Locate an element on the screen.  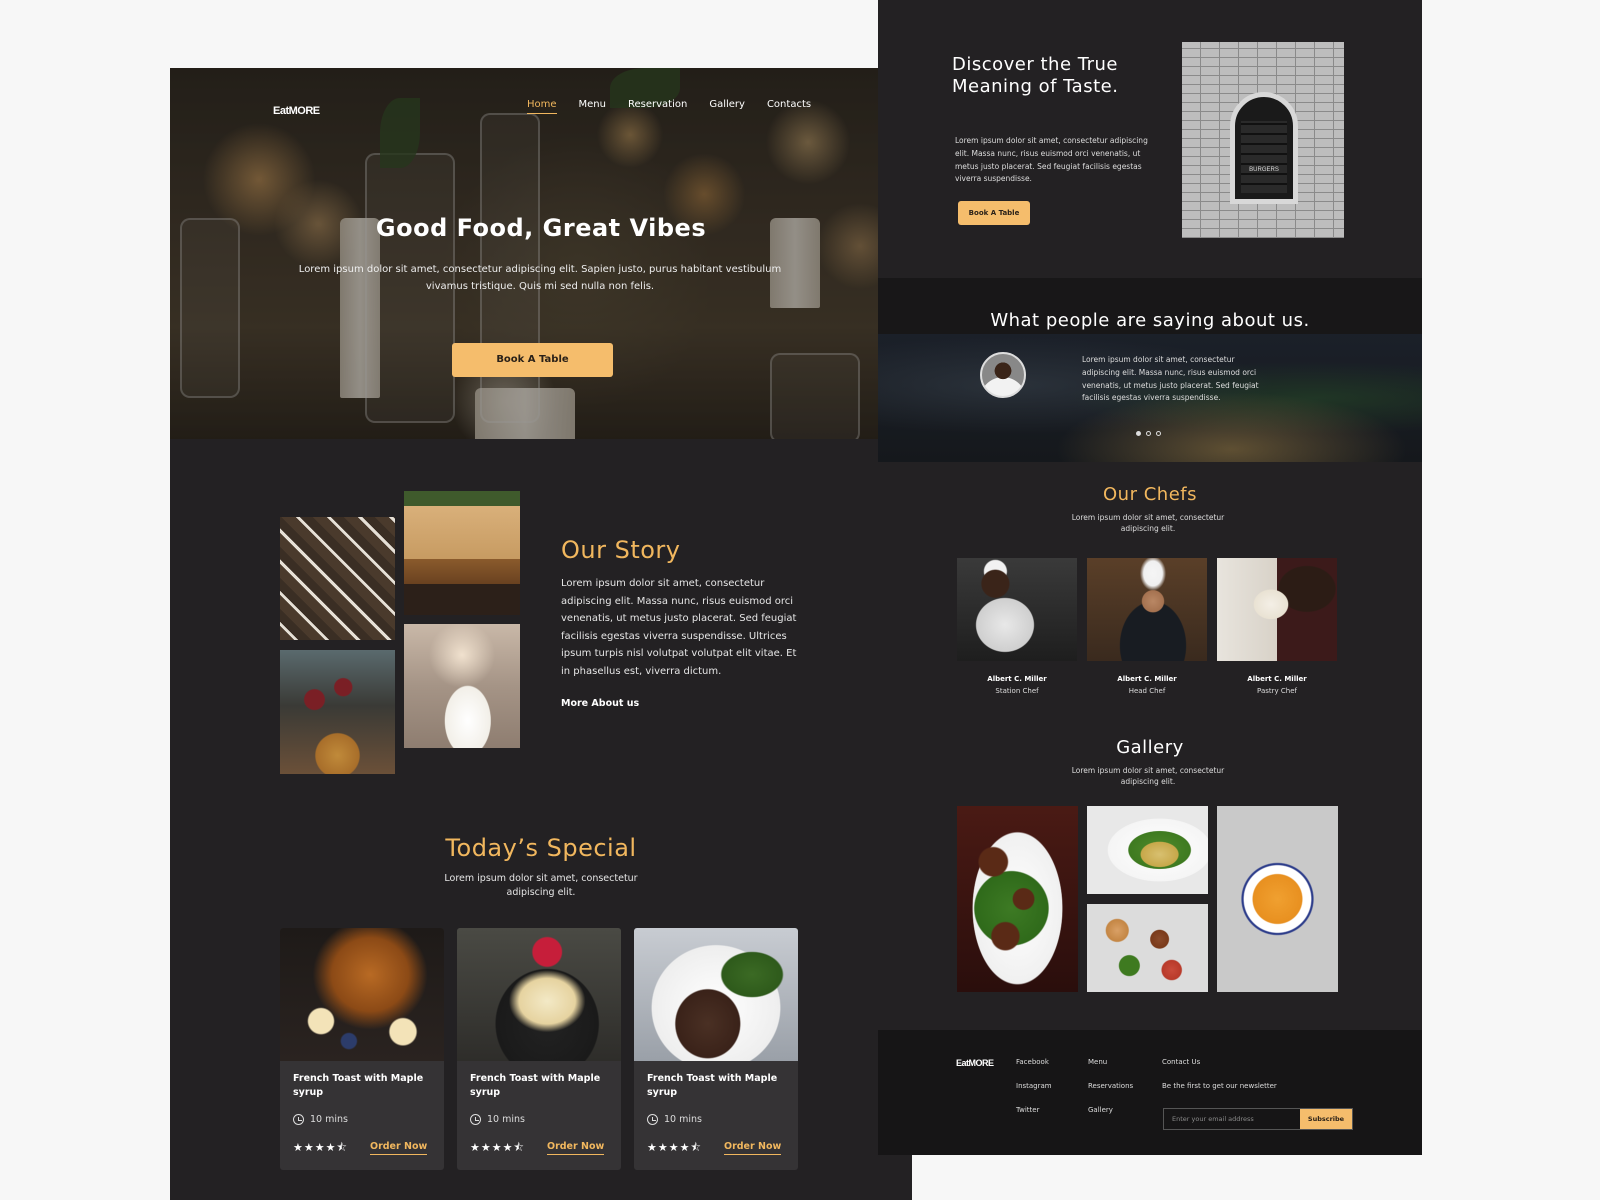
storefront-sign: BURGERS is located at coordinates (1264, 170).